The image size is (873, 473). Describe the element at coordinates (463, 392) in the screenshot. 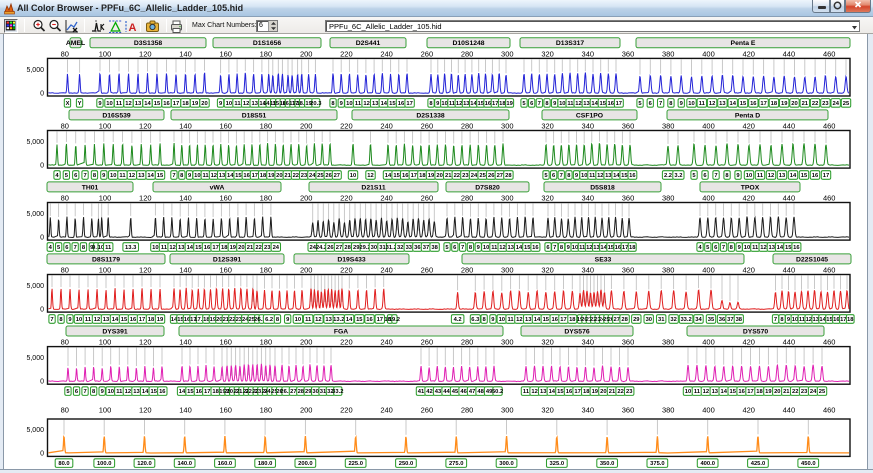

I see `svg-text: 46` at that location.